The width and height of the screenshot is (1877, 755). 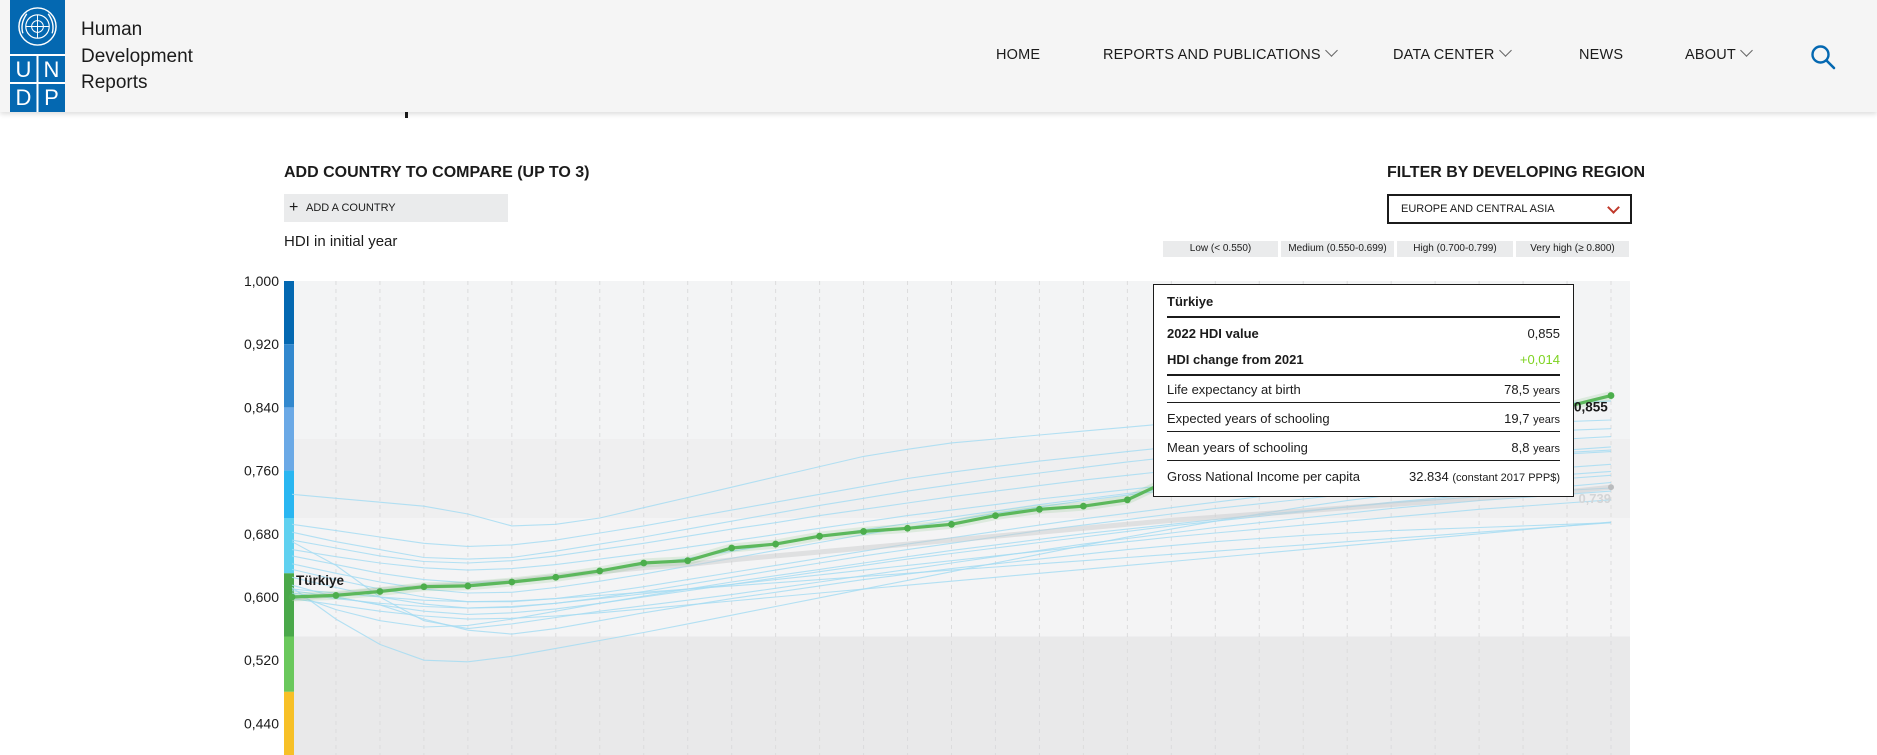 What do you see at coordinates (261, 471) in the screenshot?
I see `y-tick-label: 0,760` at bounding box center [261, 471].